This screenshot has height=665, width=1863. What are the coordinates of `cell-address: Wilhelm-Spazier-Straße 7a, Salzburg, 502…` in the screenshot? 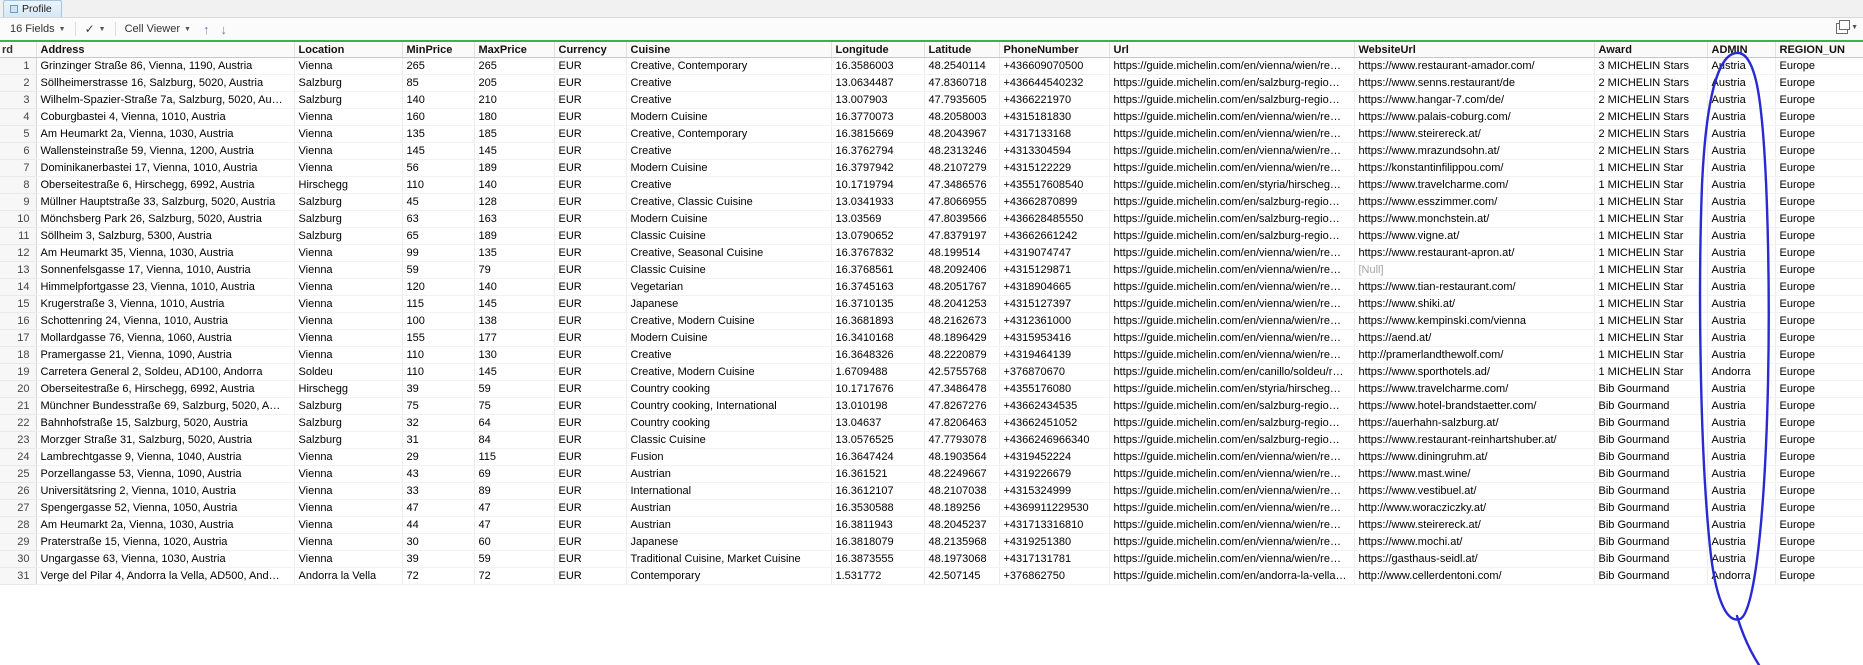 It's located at (165, 100).